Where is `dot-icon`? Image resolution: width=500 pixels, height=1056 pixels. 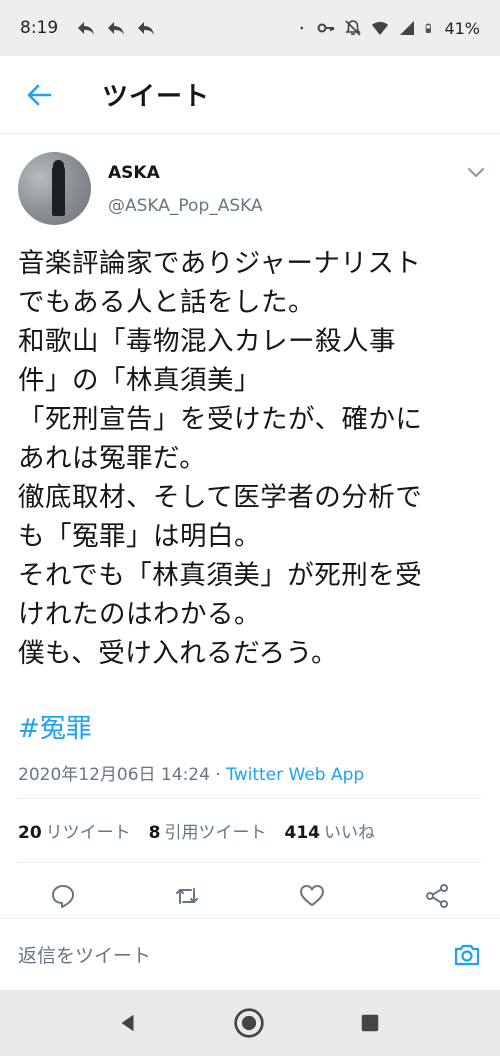
dot-icon is located at coordinates (302, 28).